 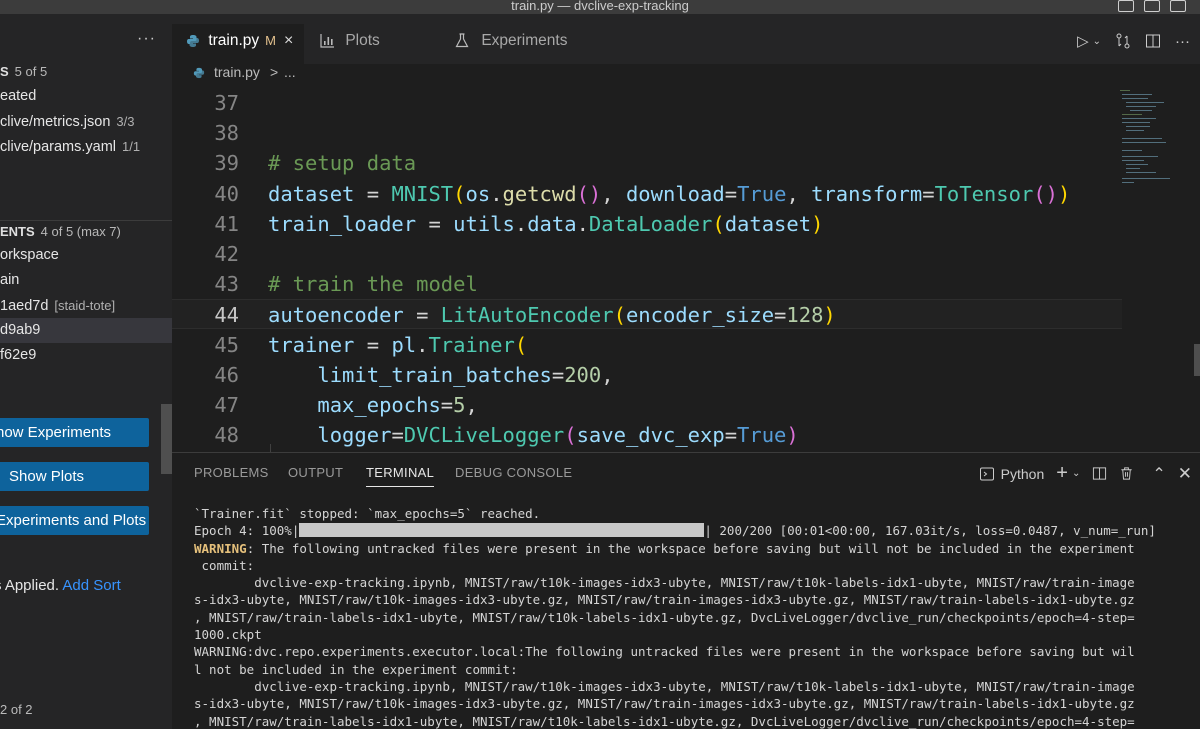 I want to click on code-line: 45 trainer = pl.Trainer(, so click(x=647, y=345).